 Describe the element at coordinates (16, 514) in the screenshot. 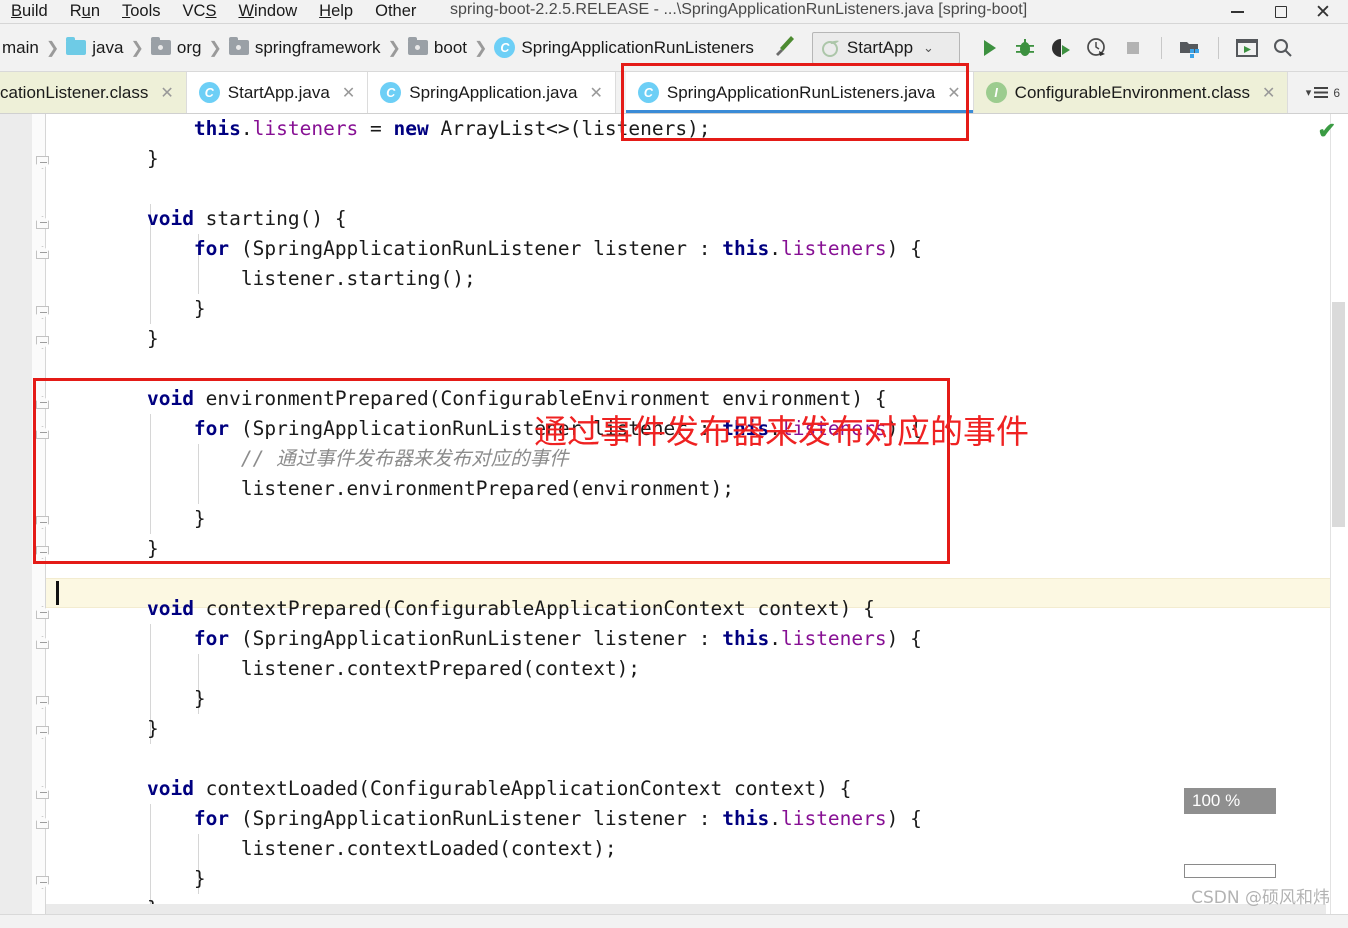

I see `editor-gutter` at that location.